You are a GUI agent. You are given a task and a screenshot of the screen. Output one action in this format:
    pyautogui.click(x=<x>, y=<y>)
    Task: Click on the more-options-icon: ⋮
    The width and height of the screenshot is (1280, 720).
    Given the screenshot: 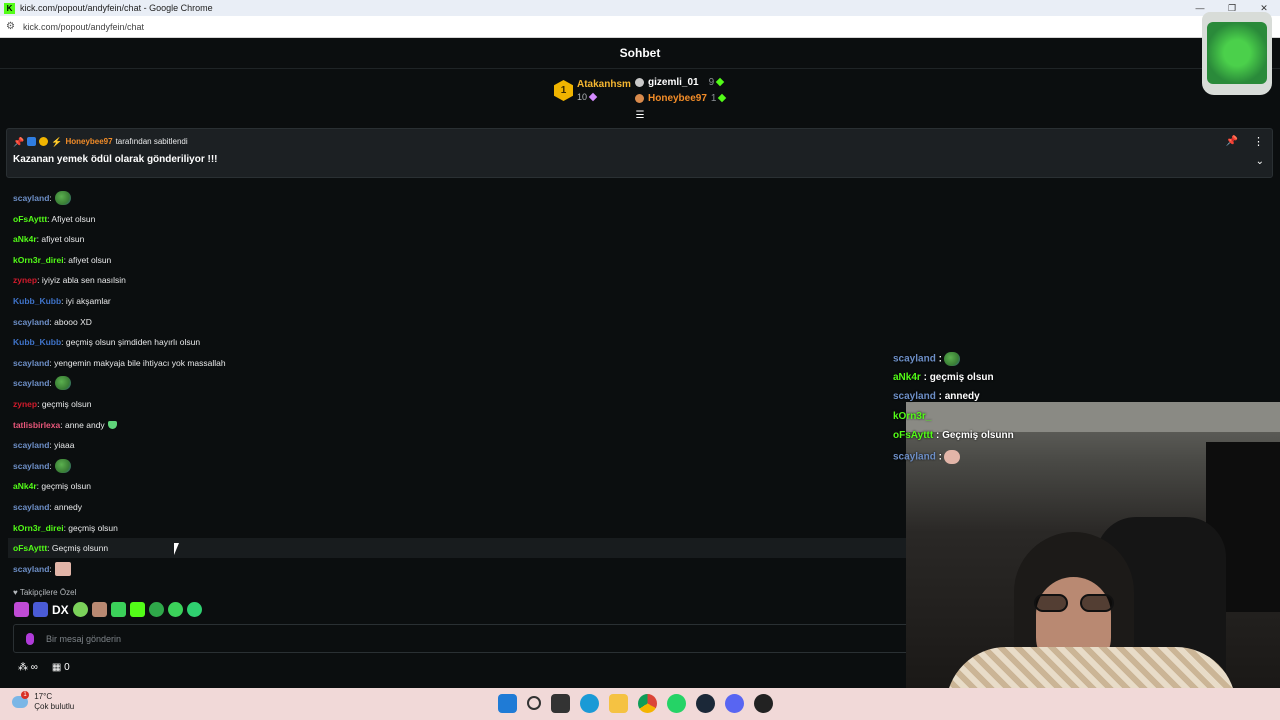 What is the action you would take?
    pyautogui.click(x=1258, y=141)
    